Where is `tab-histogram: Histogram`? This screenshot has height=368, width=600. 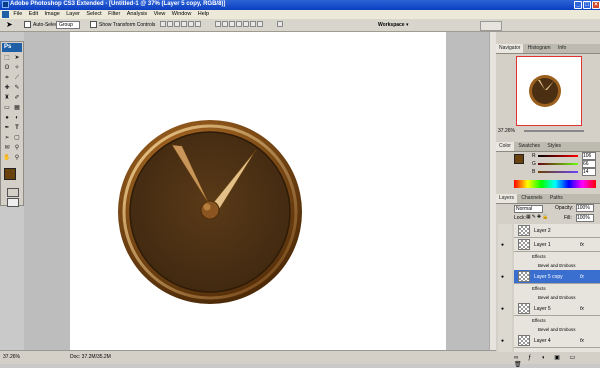 tab-histogram: Histogram is located at coordinates (539, 48).